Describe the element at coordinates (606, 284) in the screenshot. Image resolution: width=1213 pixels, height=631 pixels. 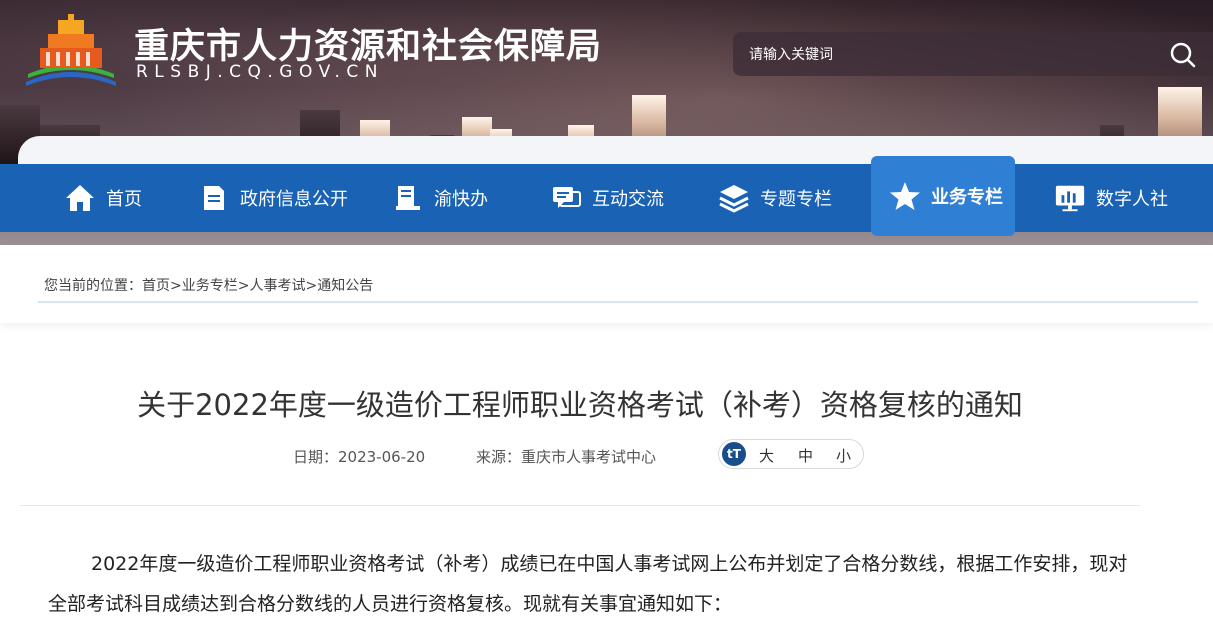
I see `breadcrumb-section: 您当前的位置：首页>业务专栏>人事考试>通知公告` at that location.